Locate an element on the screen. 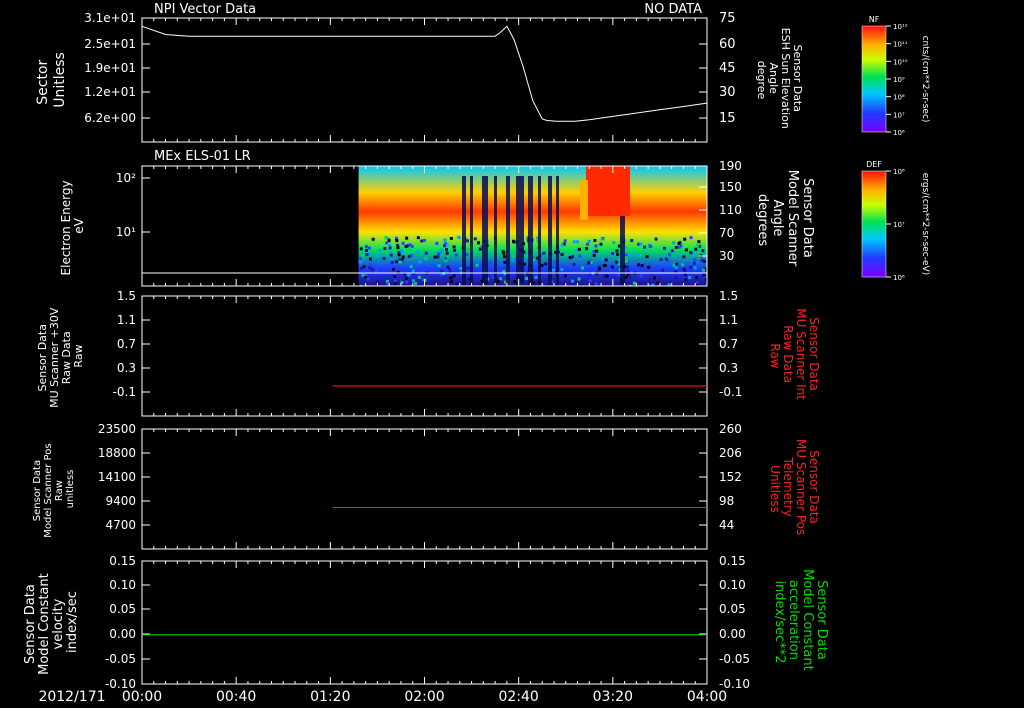  colorbar-def: DEF 10⁸ 10⁷ 10⁶ ergs/(cm**2-sr-sec-eV) is located at coordinates (895, 221).